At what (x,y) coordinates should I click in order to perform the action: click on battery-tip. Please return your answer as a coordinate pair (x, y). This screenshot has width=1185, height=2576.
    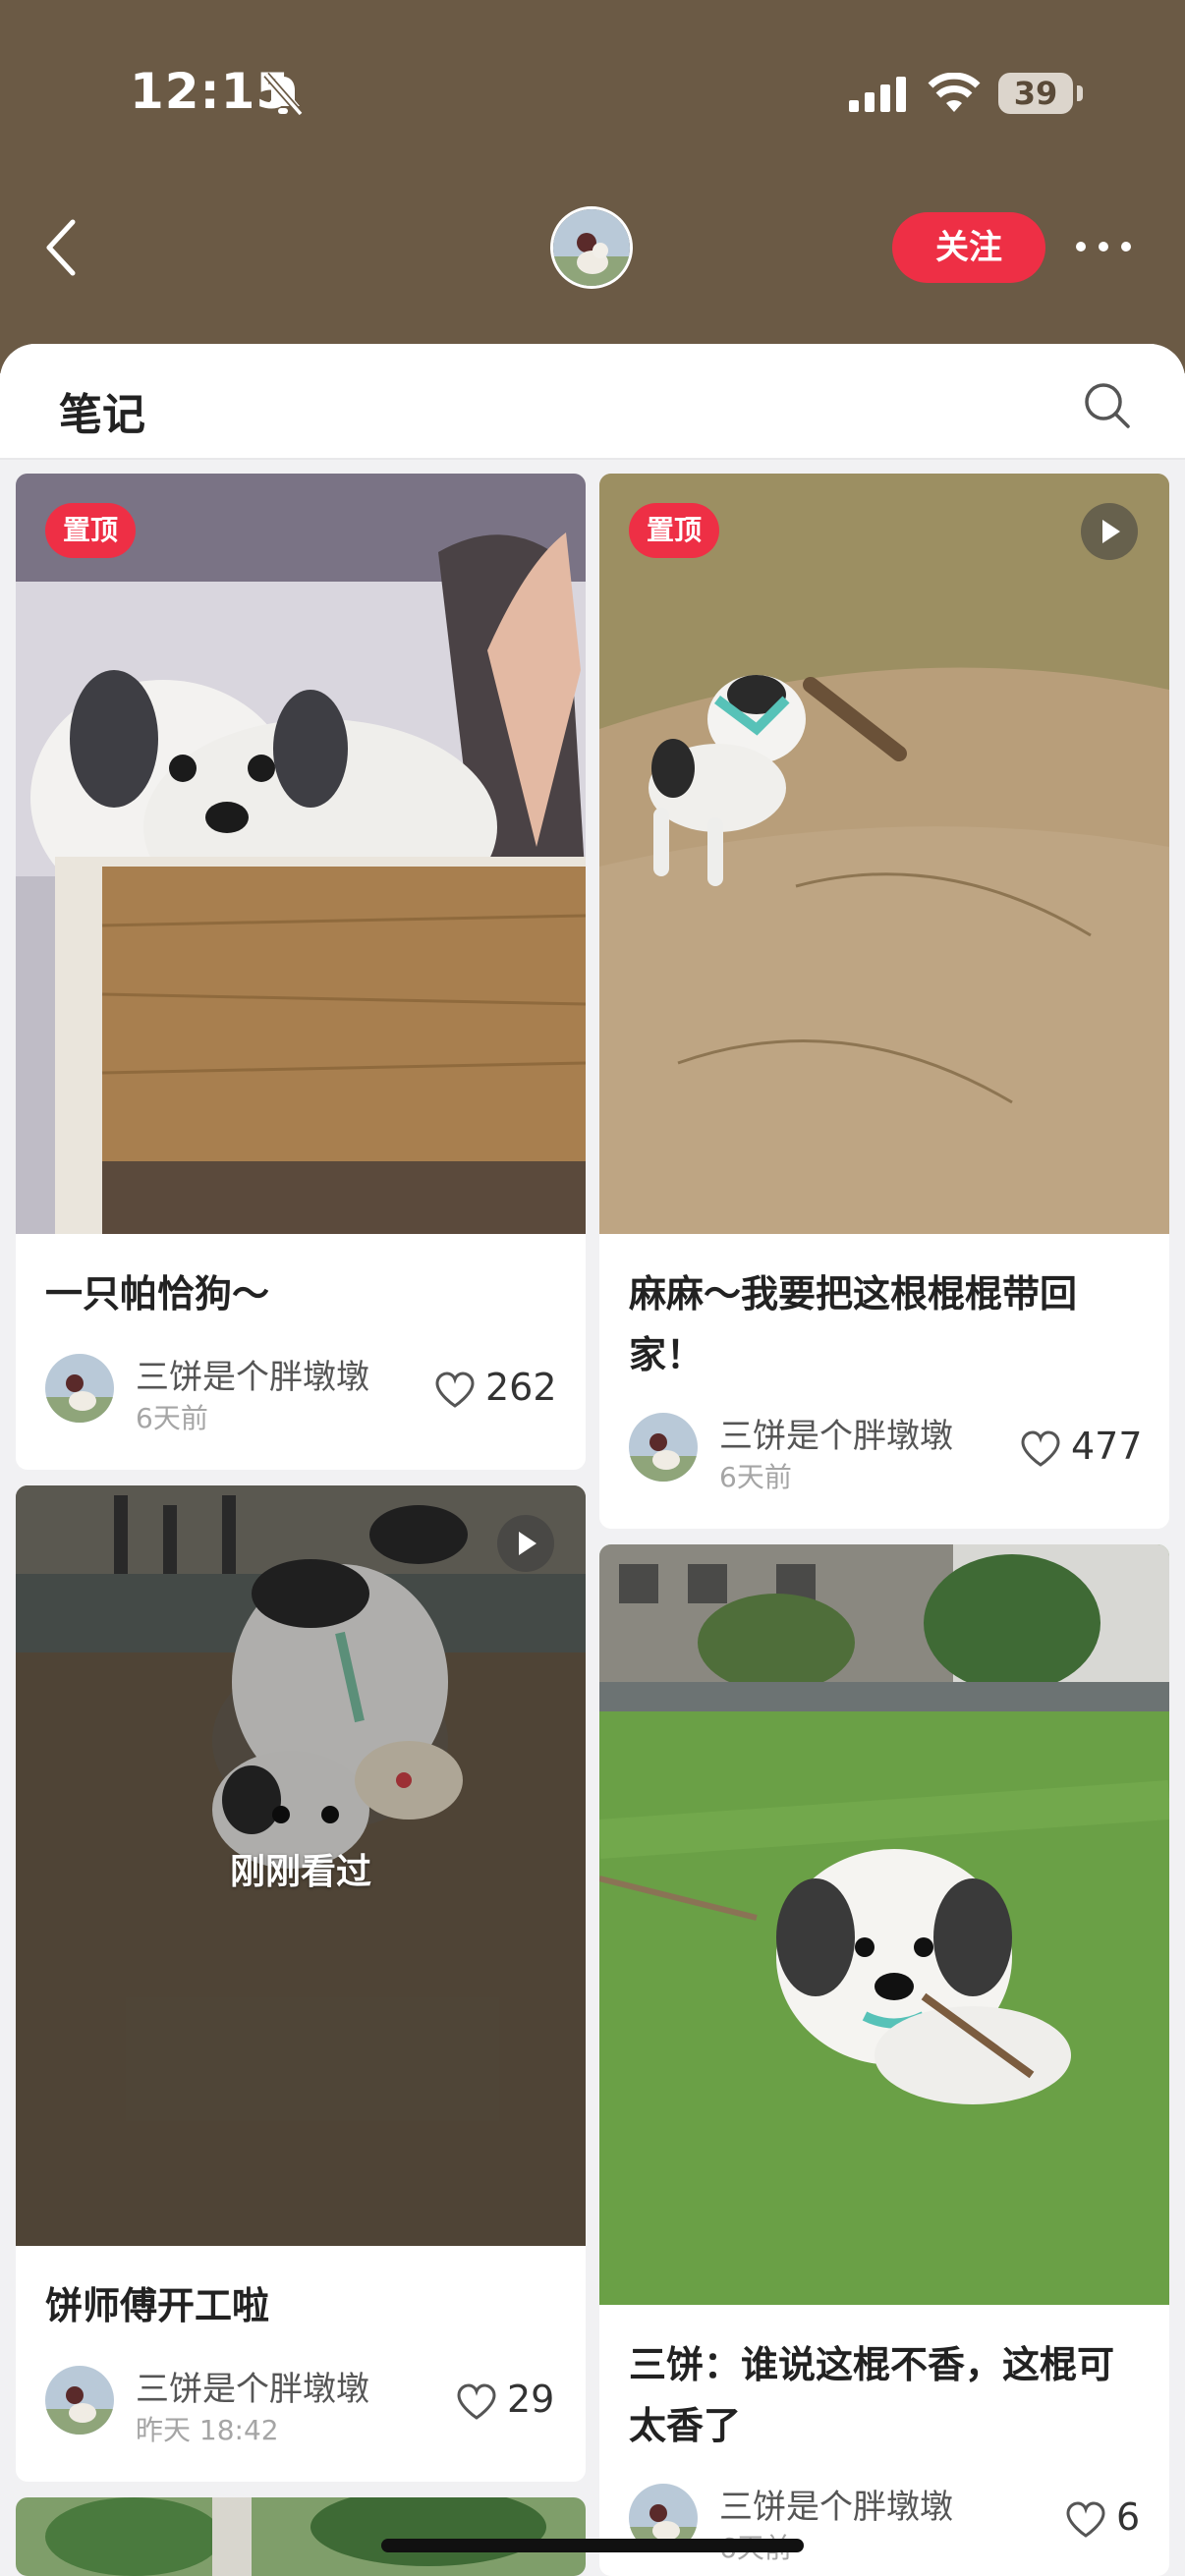
    Looking at the image, I should click on (1080, 93).